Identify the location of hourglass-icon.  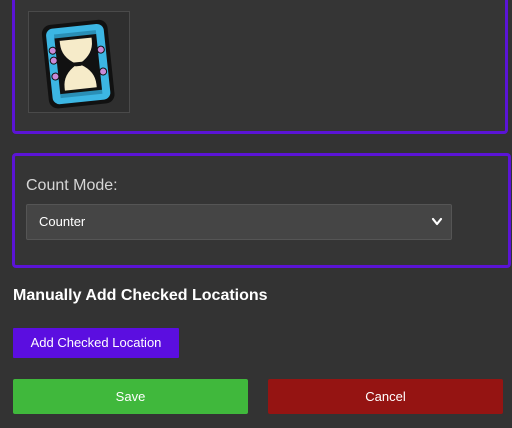
(78, 64).